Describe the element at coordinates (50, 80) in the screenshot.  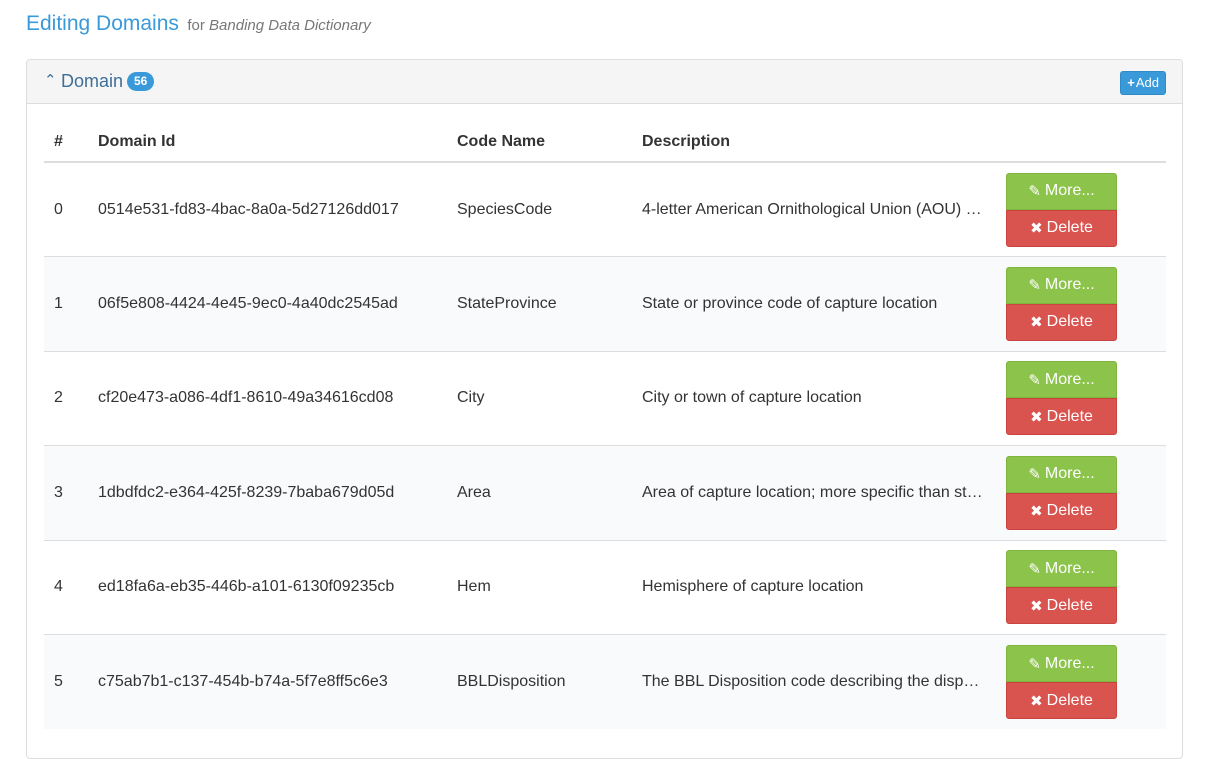
I see `chevron-up-icon: ⌃` at that location.